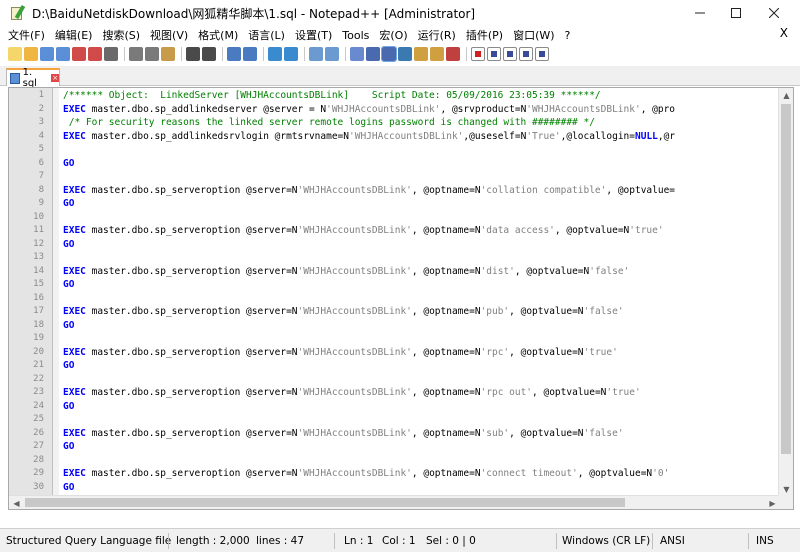  What do you see at coordinates (373, 54) in the screenshot?
I see `show-all-chars-icon` at bounding box center [373, 54].